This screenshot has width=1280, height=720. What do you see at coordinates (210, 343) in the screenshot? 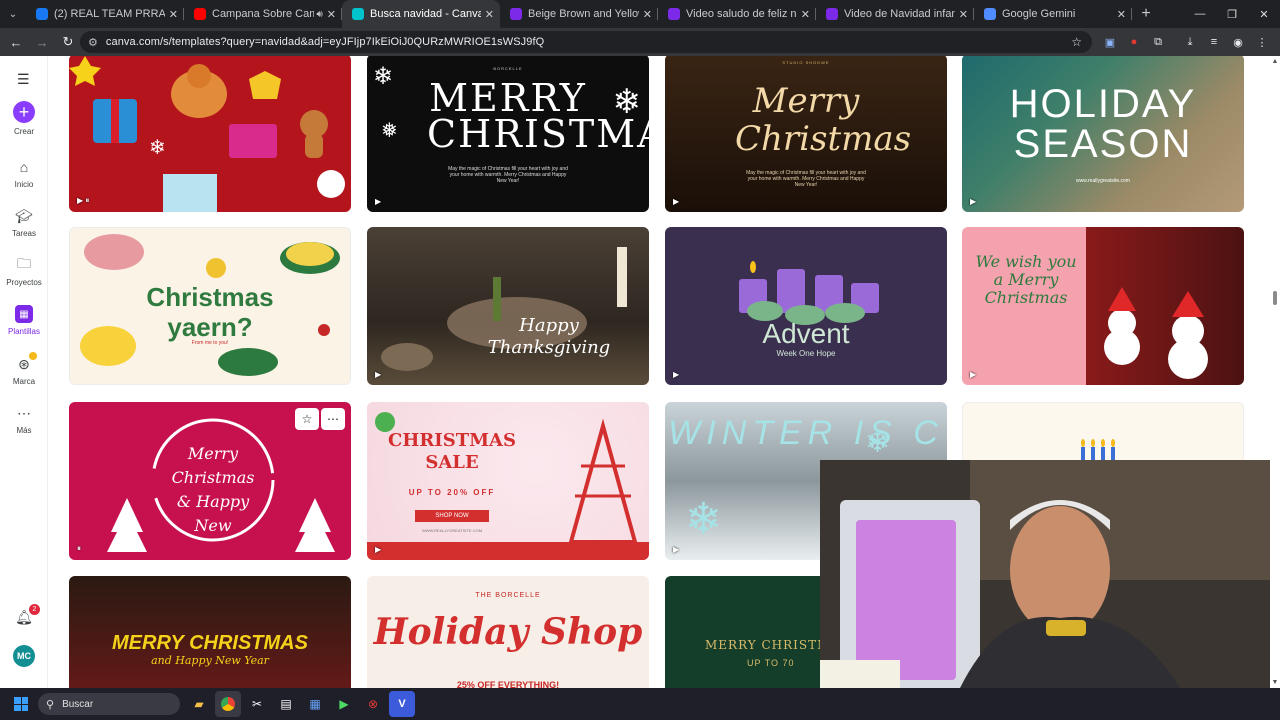
I see `template-caption: From me to you!` at bounding box center [210, 343].